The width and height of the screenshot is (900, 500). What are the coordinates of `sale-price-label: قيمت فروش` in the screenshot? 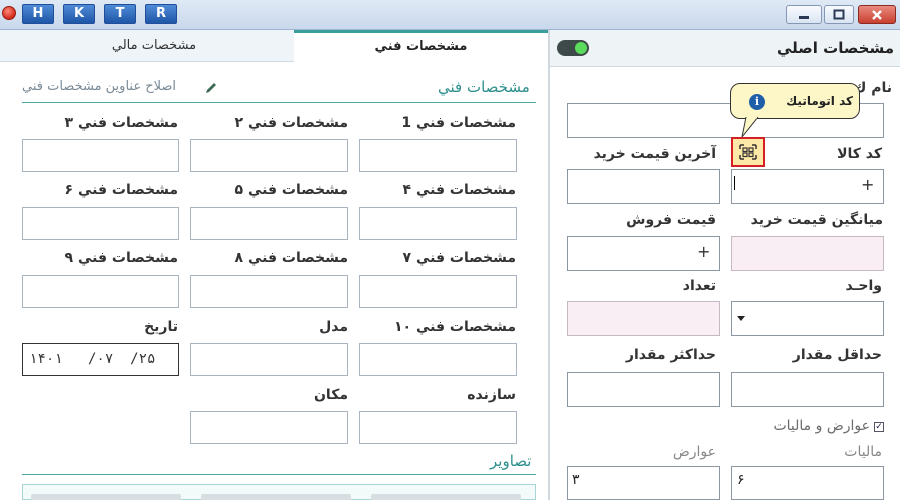 It's located at (671, 220).